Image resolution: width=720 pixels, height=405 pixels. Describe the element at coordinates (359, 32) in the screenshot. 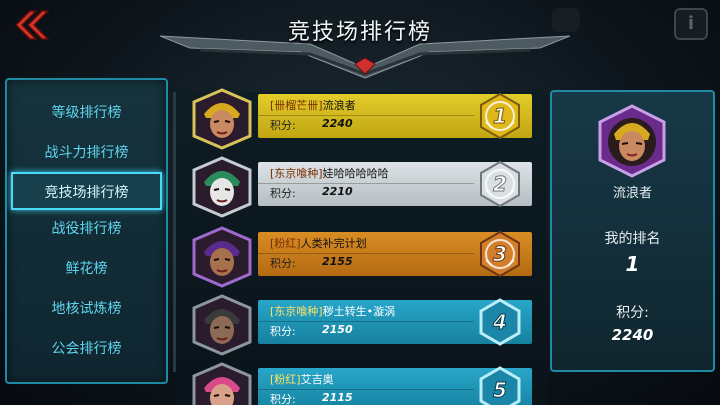

I see `page-title: 竞技场排行榜` at that location.